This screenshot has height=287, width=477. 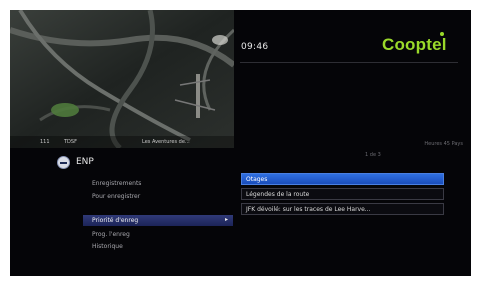 I want to click on recording-title: Otages, so click(x=257, y=179).